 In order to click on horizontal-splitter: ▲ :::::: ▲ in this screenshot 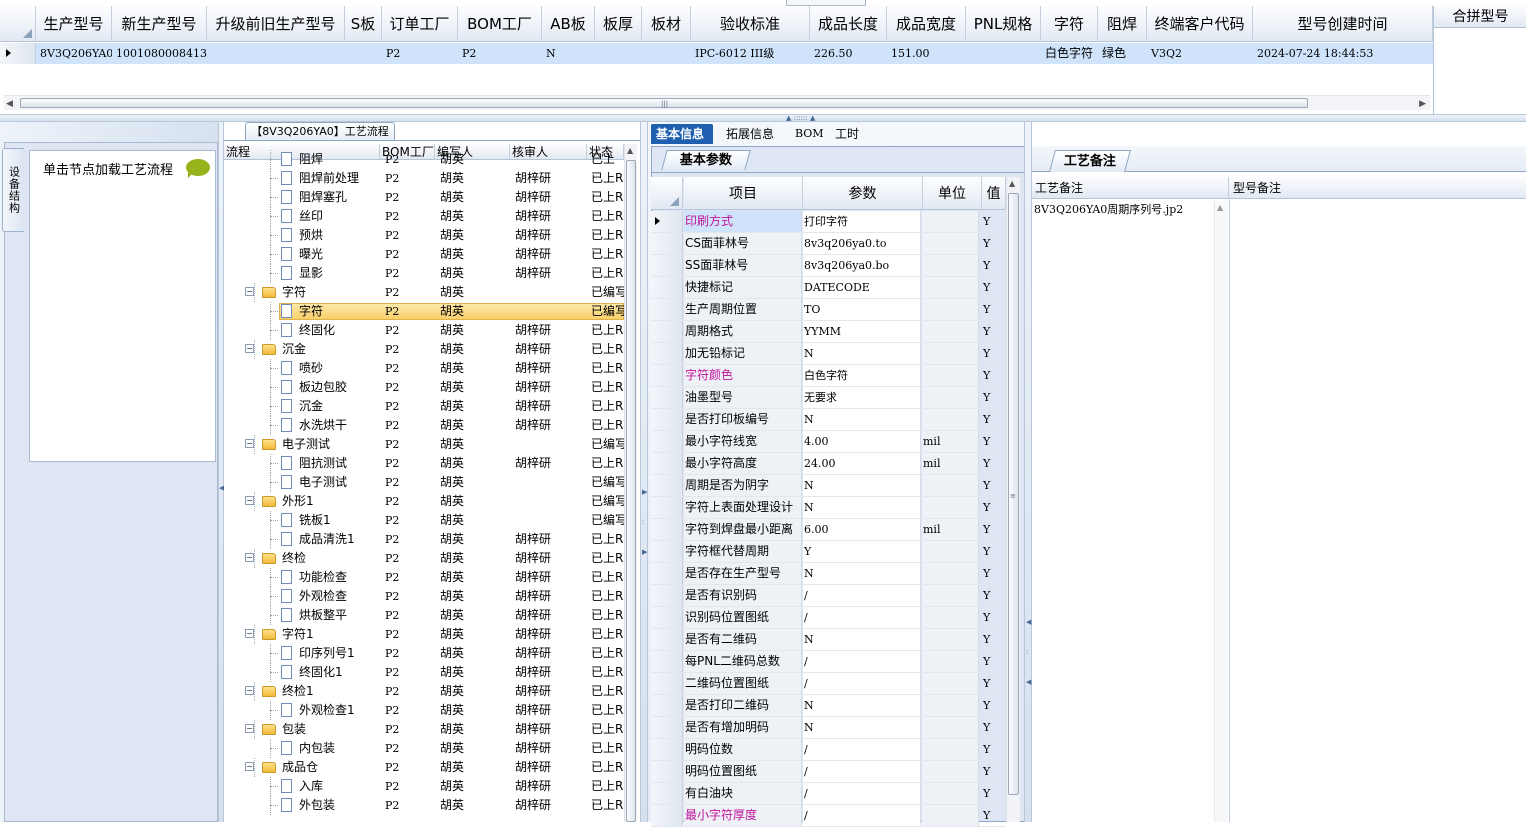, I will do `click(763, 118)`.